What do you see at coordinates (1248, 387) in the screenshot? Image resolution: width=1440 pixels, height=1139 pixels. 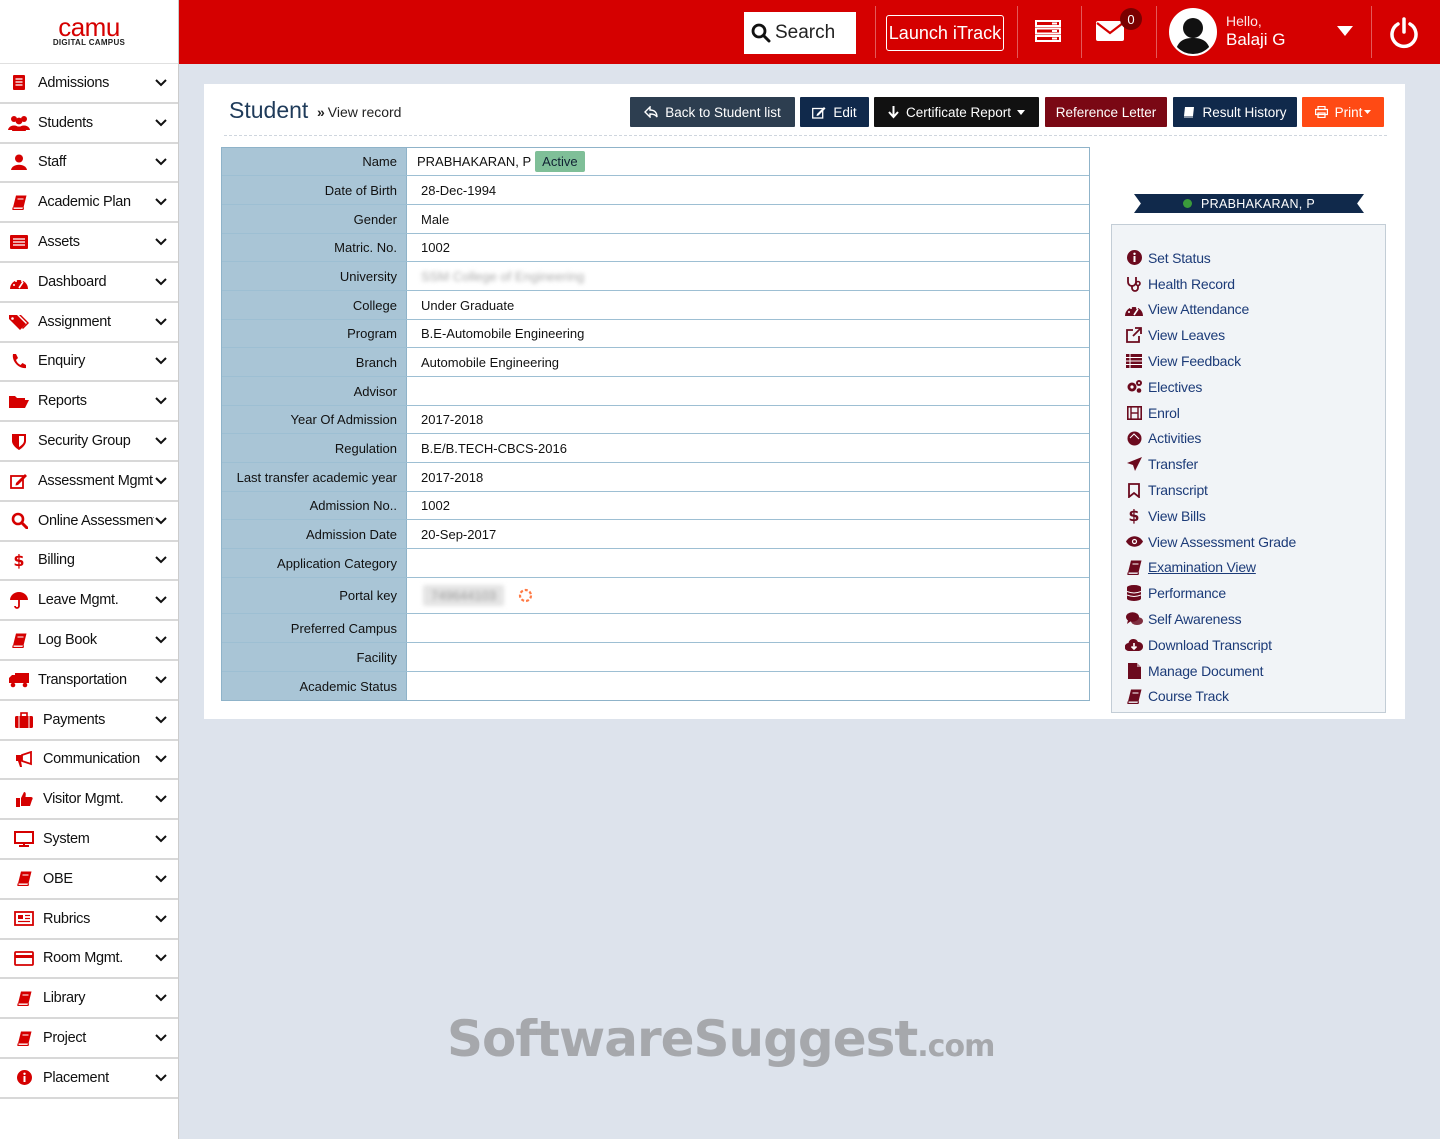 I see `action-electives: Electives` at bounding box center [1248, 387].